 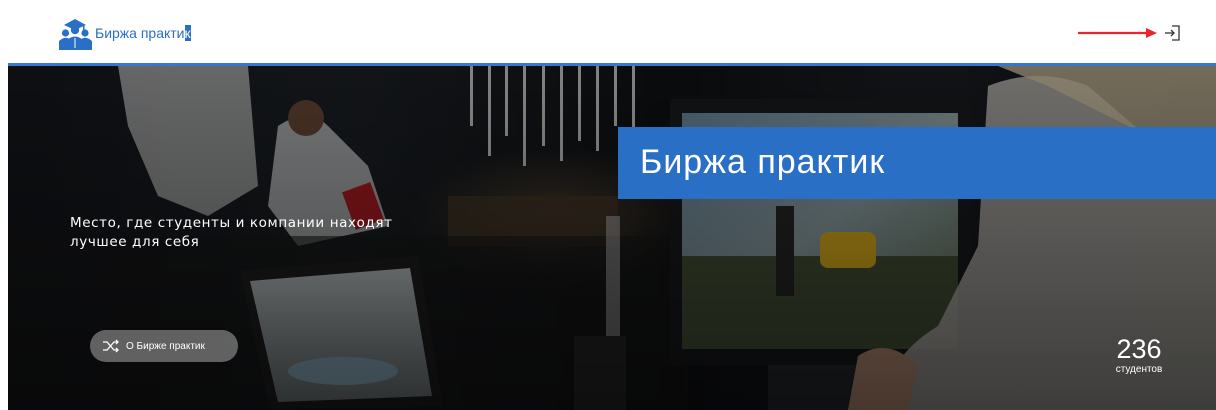 What do you see at coordinates (75, 34) in the screenshot?
I see `people-logo-icon` at bounding box center [75, 34].